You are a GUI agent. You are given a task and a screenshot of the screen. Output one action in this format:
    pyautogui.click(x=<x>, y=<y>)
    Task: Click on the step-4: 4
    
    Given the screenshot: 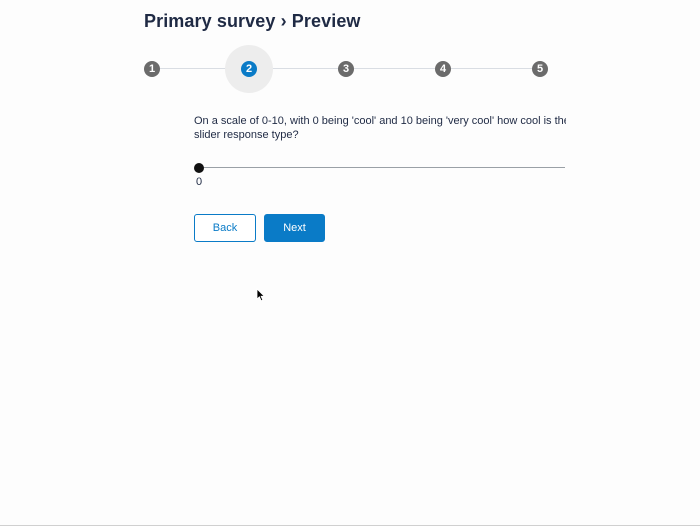 What is the action you would take?
    pyautogui.click(x=443, y=69)
    